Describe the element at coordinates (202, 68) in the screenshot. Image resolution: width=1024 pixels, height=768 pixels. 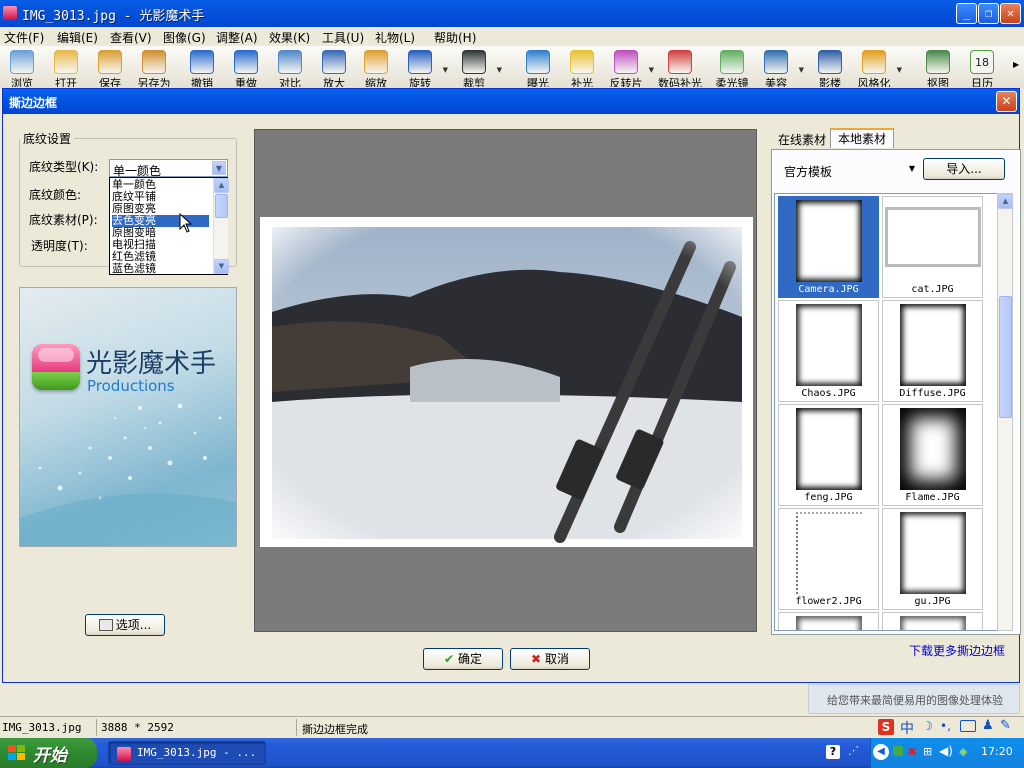
I see `toolbar-button: 撤销` at that location.